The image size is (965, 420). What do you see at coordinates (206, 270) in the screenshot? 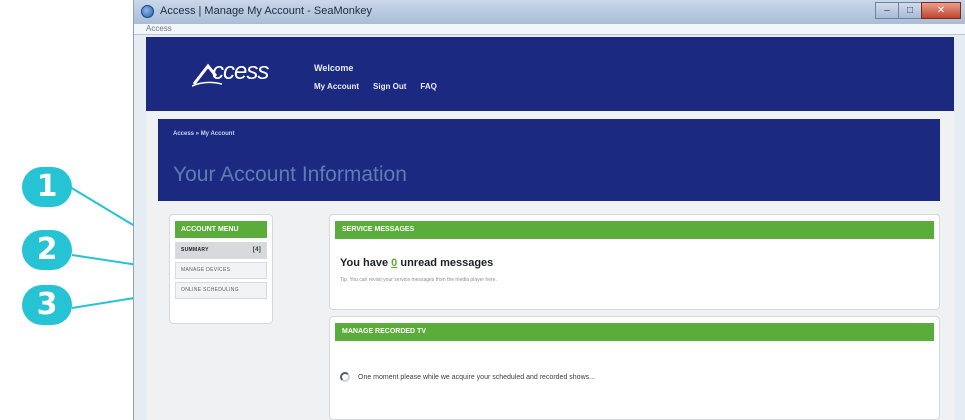
I see `menu-item-label: MANAGE DEVICES` at bounding box center [206, 270].